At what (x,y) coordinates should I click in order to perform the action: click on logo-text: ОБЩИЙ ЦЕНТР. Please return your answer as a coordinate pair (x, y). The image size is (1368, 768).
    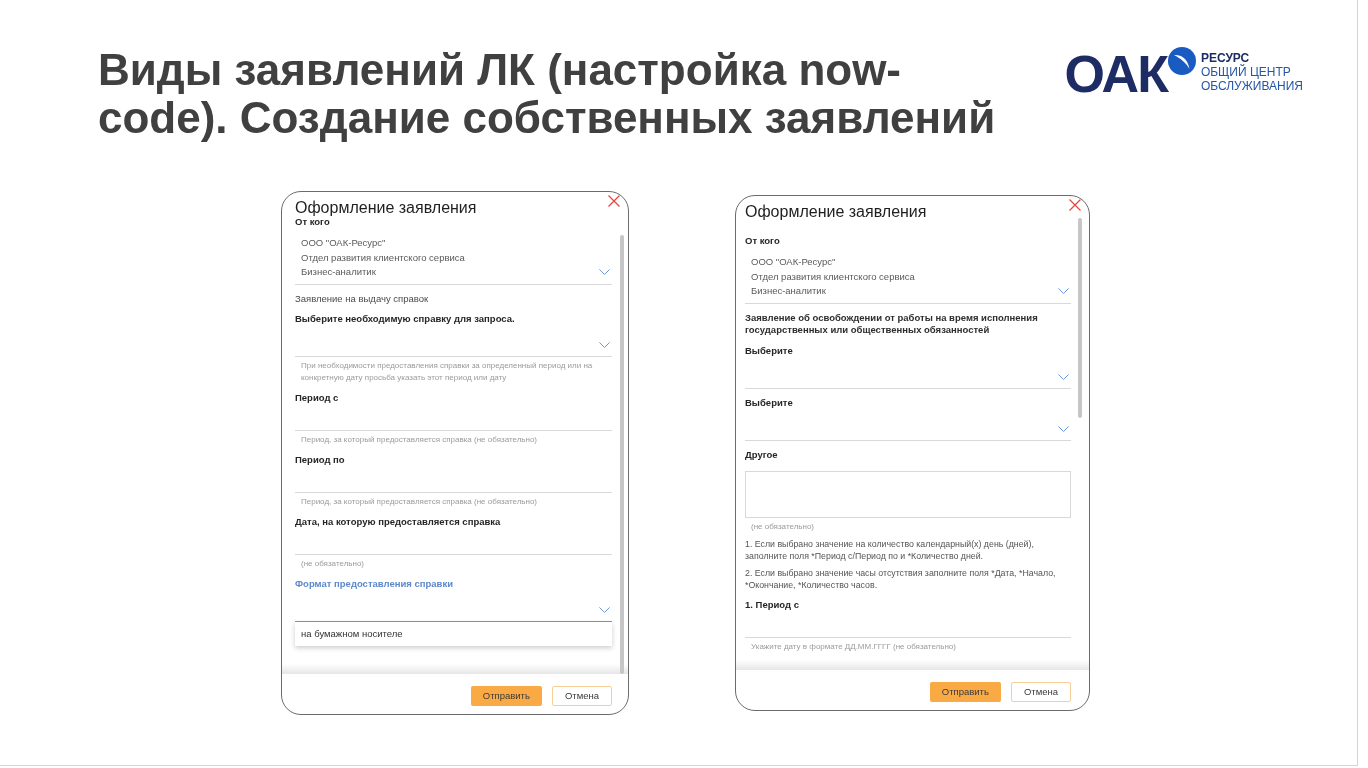
    Looking at the image, I should click on (1246, 72).